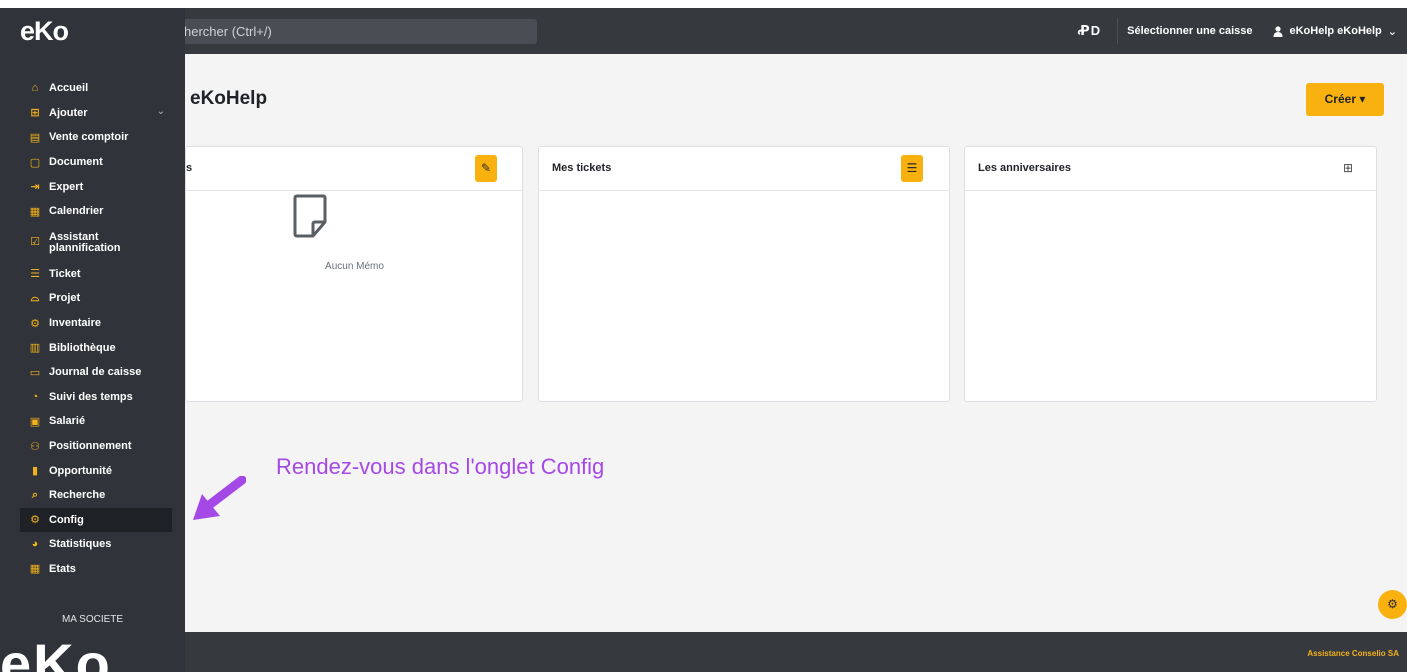  What do you see at coordinates (1089, 31) in the screenshot?
I see `layout-toggle-icon: ꝒD` at bounding box center [1089, 31].